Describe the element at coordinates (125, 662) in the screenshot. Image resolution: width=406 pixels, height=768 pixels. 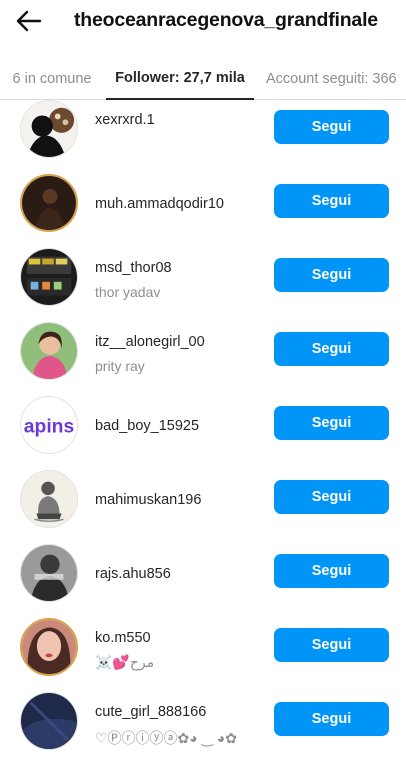
I see `display-name: ☠️💕مرح` at that location.